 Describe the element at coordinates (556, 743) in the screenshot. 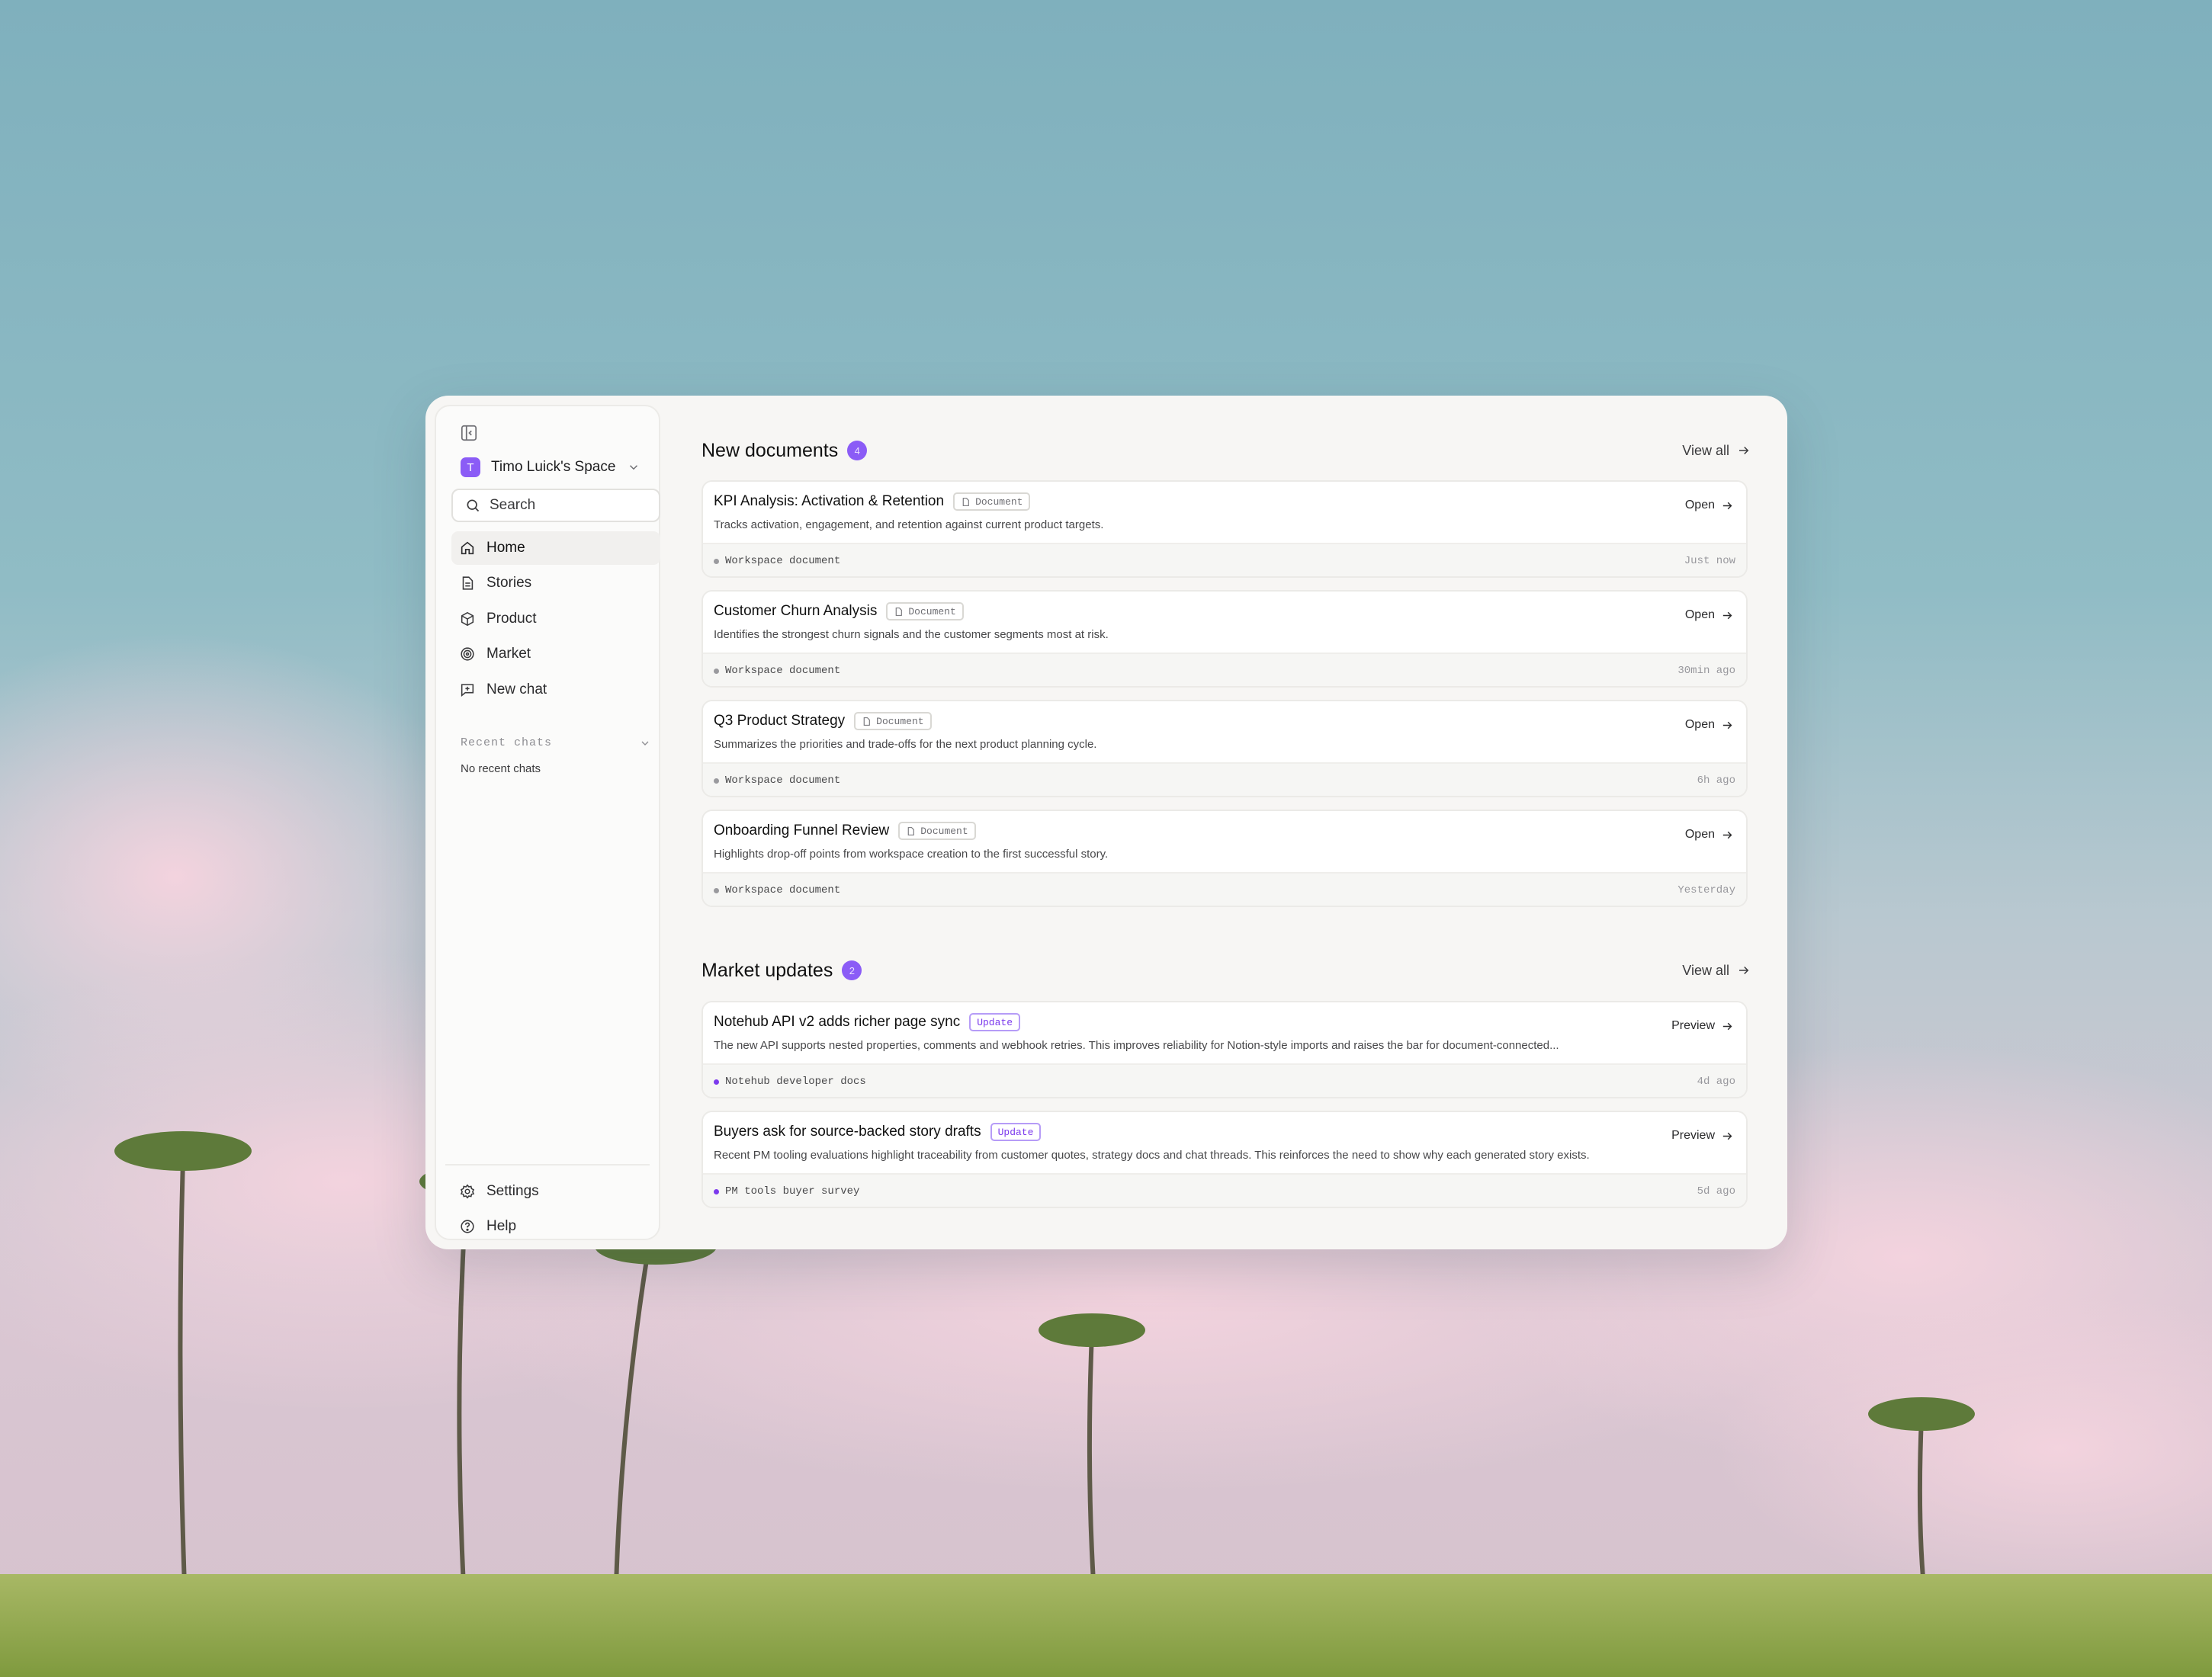

I see `recent-chats-header: Recent chats` at that location.